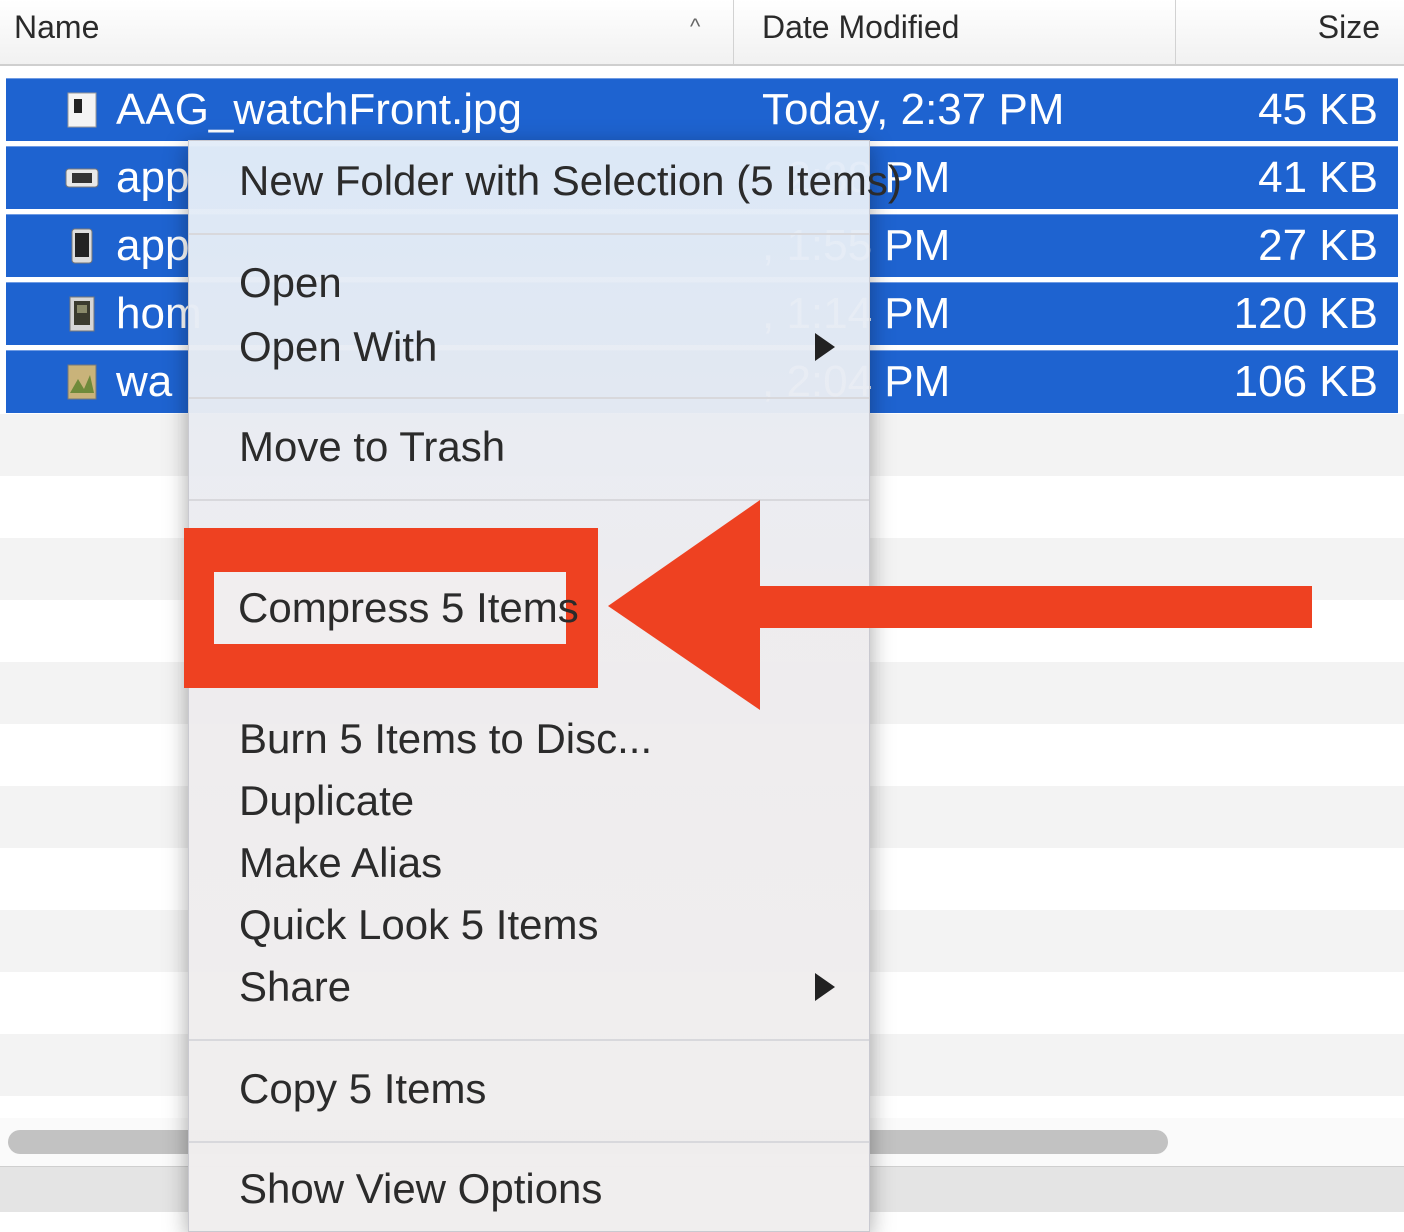 Image resolution: width=1404 pixels, height=1232 pixels. Describe the element at coordinates (570, 181) in the screenshot. I see `menu-item-new-folder-with-selection: New Folder with Selection (5 Items)` at that location.